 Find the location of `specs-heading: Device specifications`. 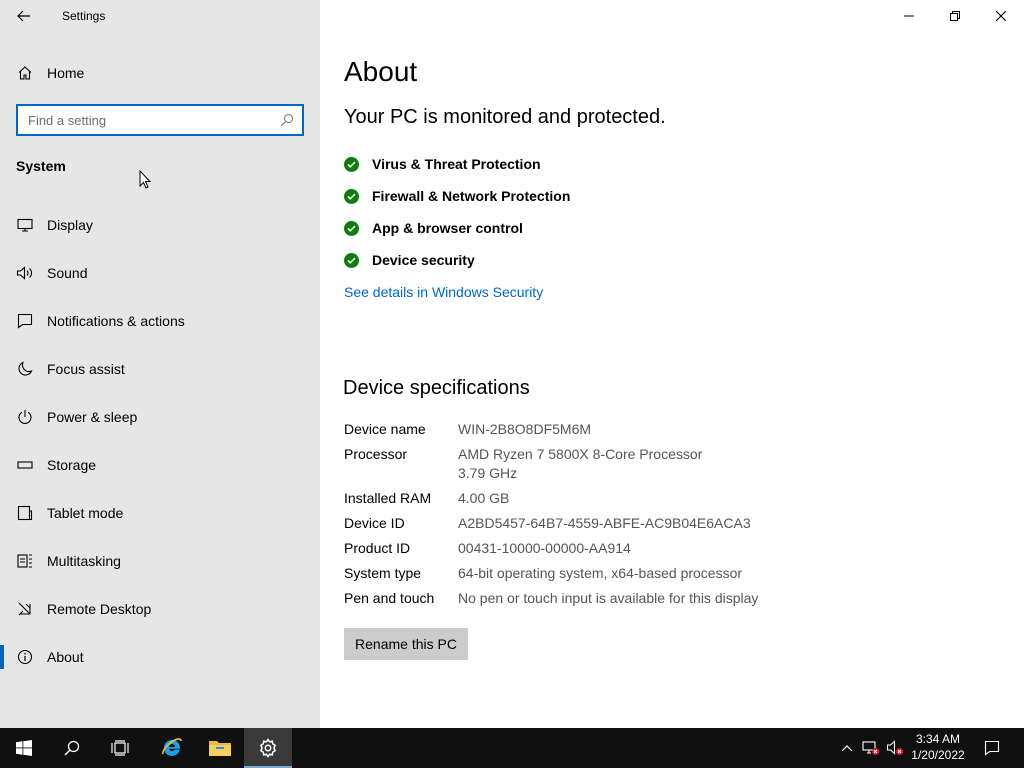

specs-heading: Device specifications is located at coordinates (436, 388).